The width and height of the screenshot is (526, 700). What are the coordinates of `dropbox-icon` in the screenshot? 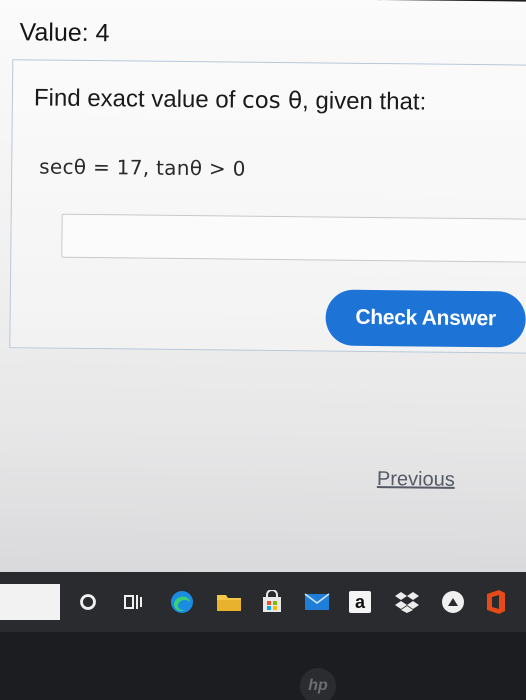 It's located at (407, 602).